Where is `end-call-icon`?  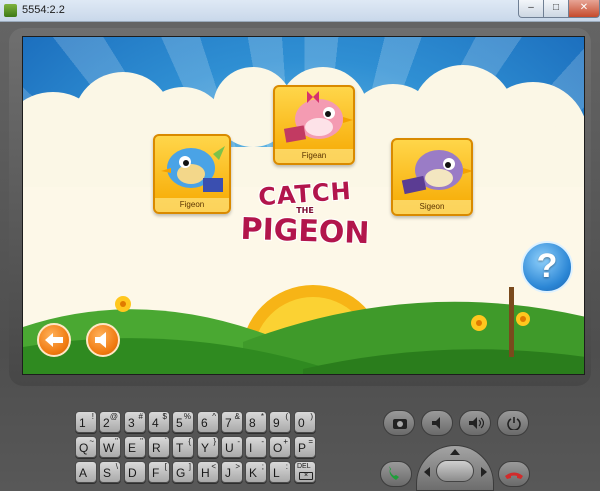
end-call-icon is located at coordinates (514, 475).